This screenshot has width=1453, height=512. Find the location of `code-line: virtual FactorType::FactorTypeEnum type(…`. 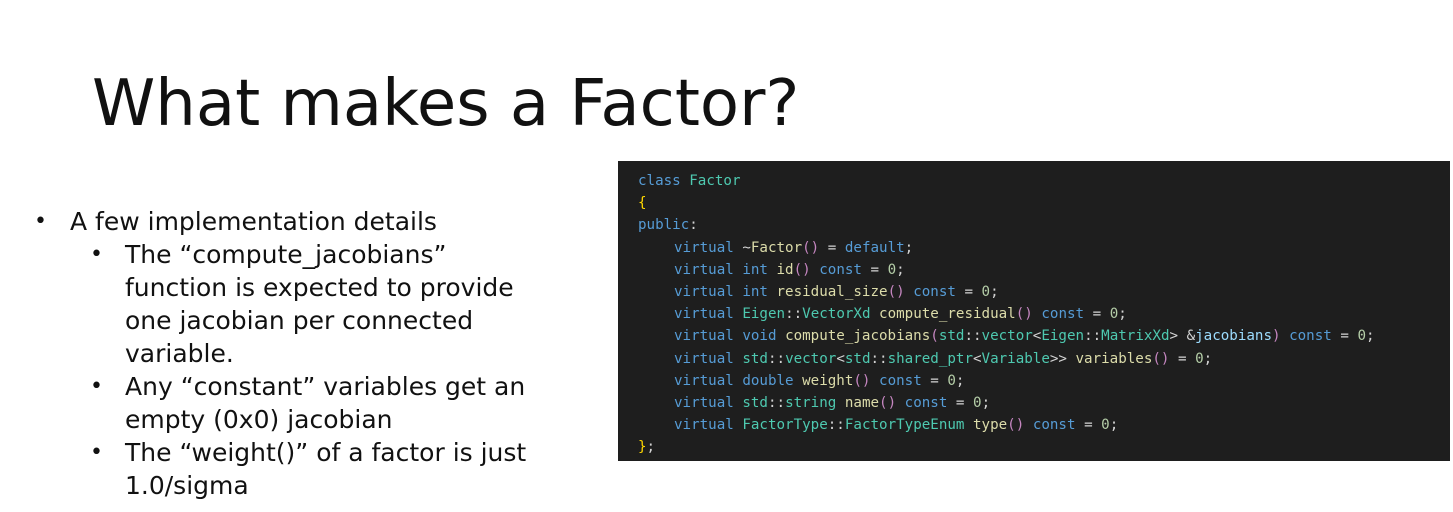

code-line: virtual FactorType::FactorTypeEnum type(… is located at coordinates (1006, 425).